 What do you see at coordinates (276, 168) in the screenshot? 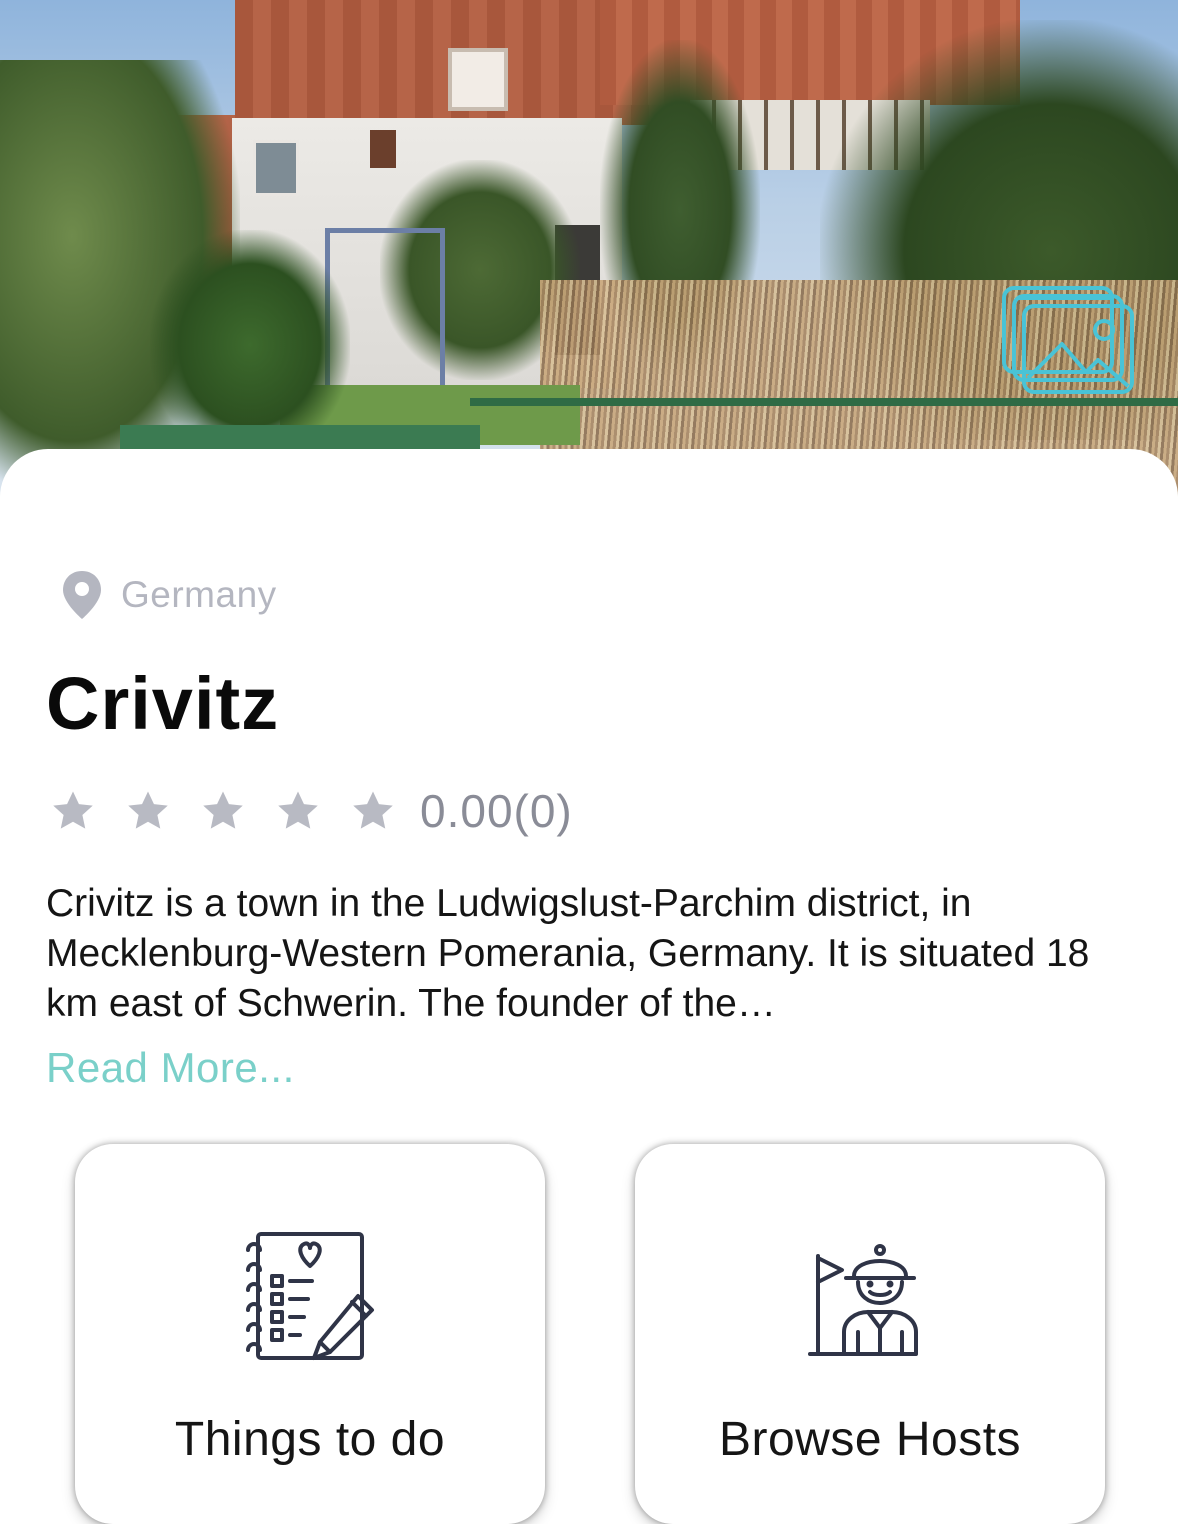
I see `photo-scene-window` at bounding box center [276, 168].